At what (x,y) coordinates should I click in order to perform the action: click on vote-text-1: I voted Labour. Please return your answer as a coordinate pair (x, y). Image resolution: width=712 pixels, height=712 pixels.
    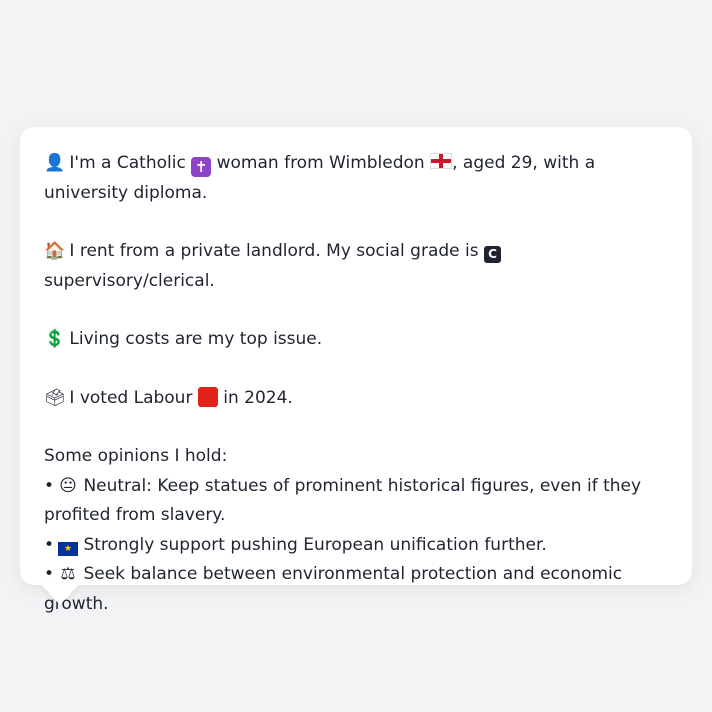
    Looking at the image, I should click on (131, 397).